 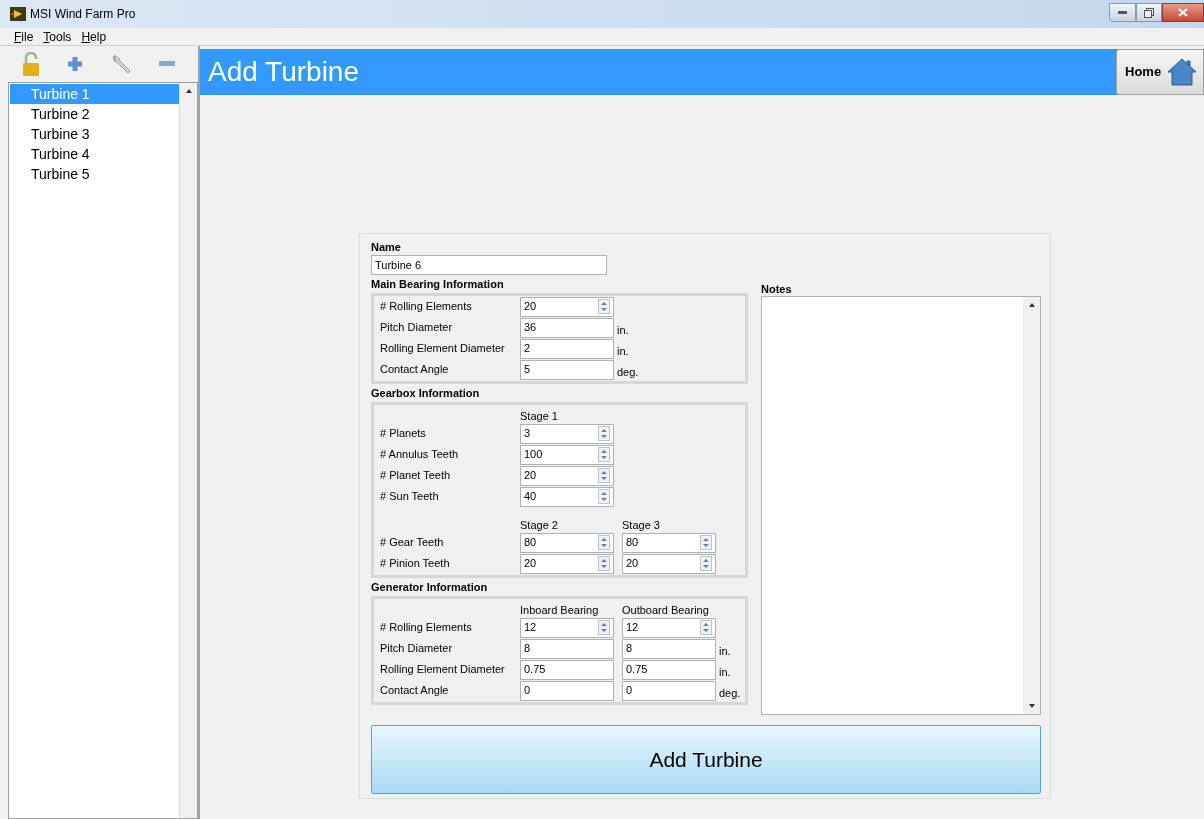 I want to click on column-heading: Outboard Bearing, so click(x=666, y=610).